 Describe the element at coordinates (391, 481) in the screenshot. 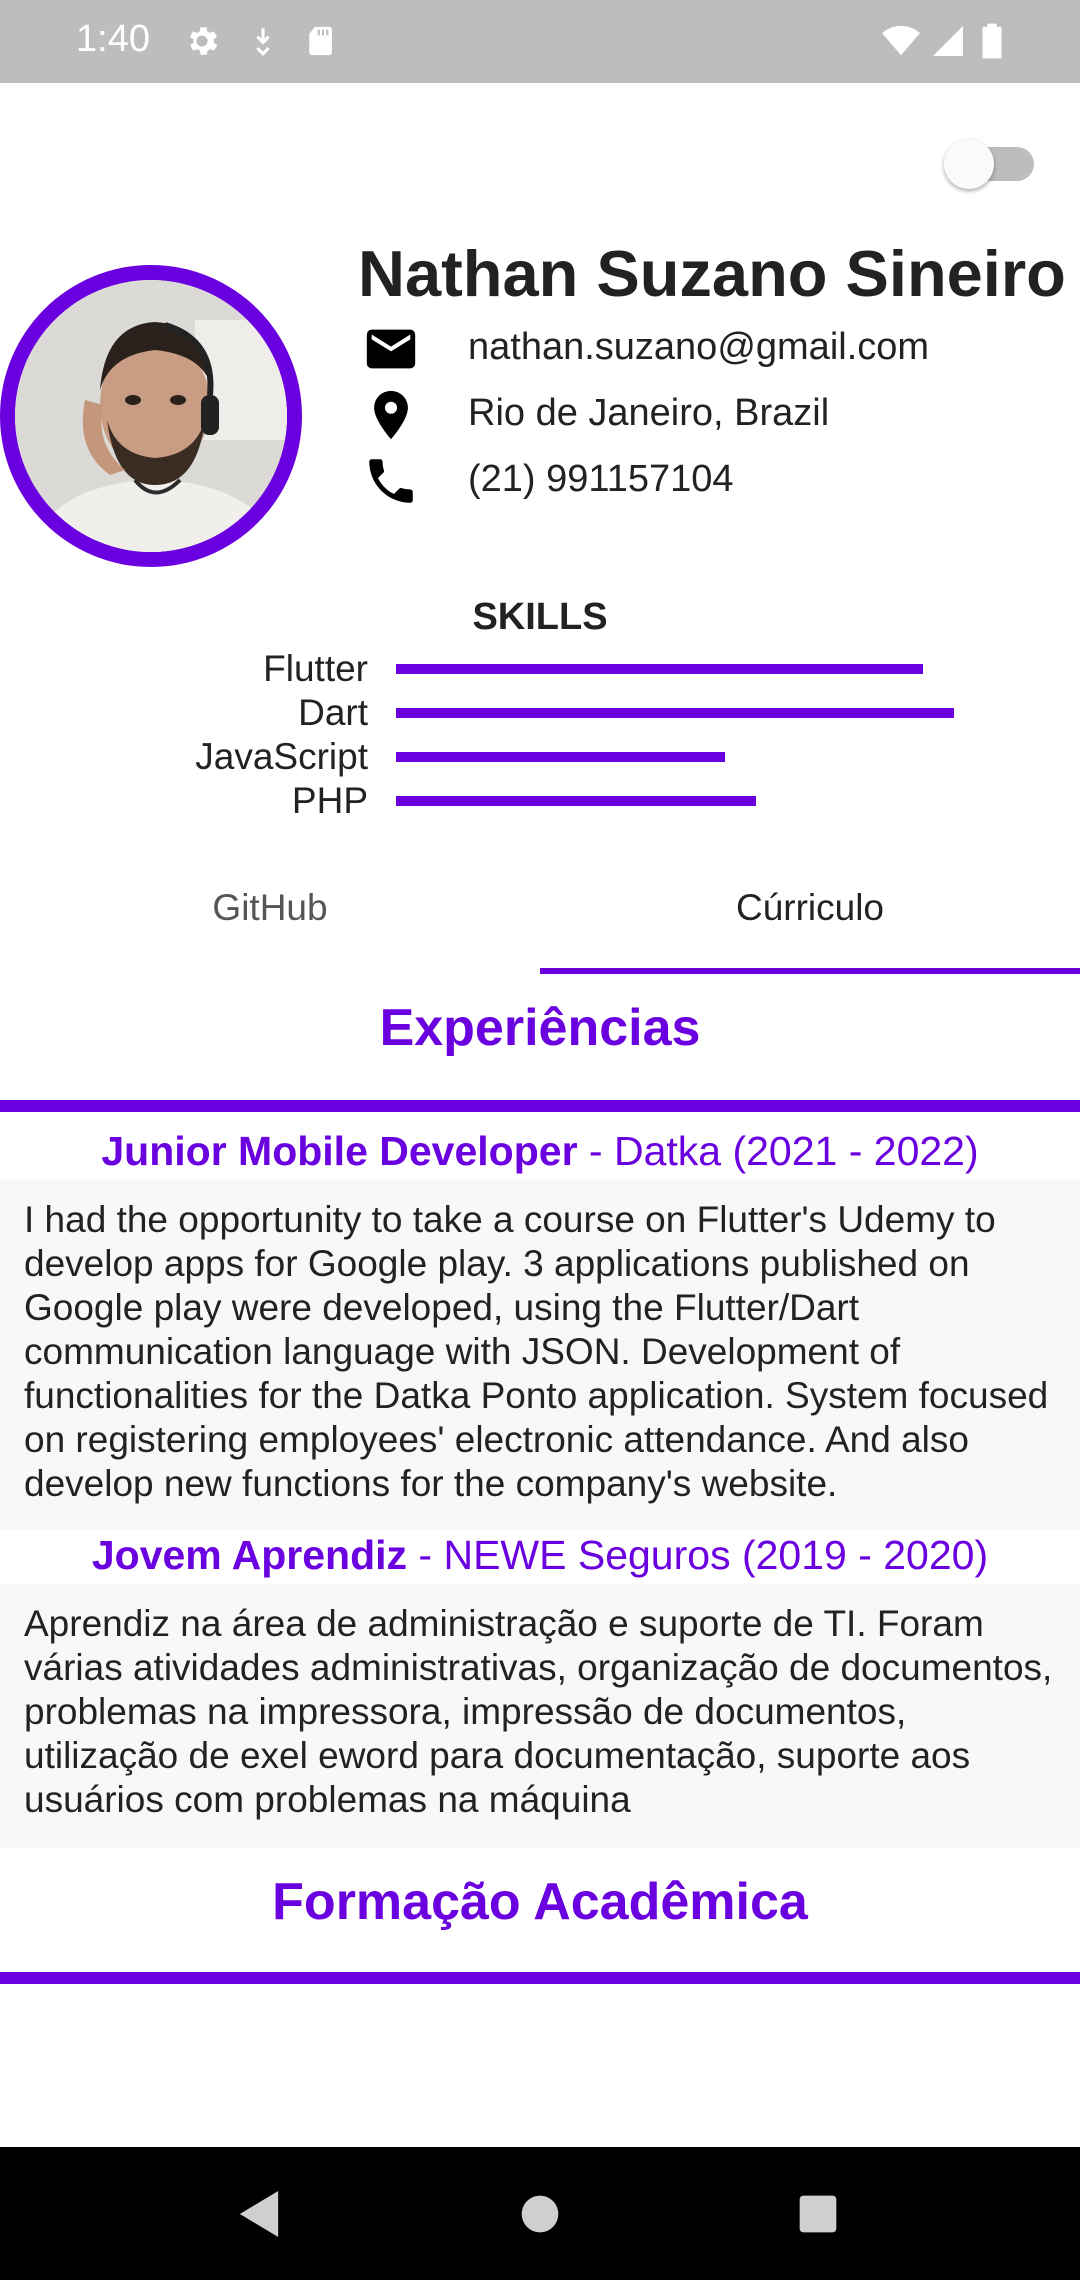

I see `phone-icon` at that location.